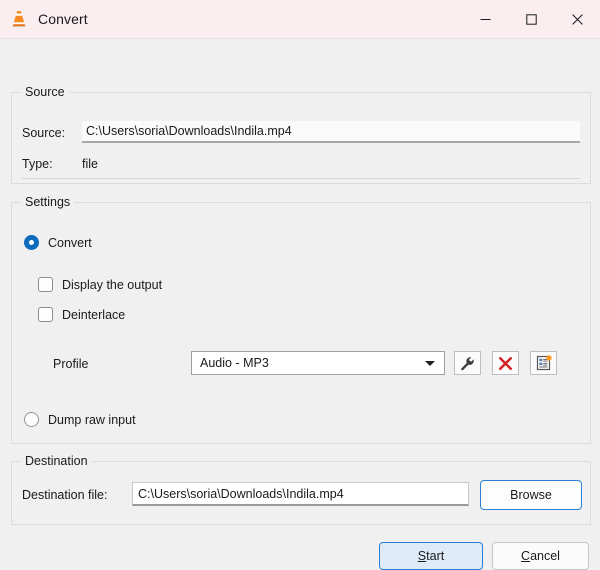 Image resolution: width=600 pixels, height=570 pixels. I want to click on red-x-icon, so click(505, 363).